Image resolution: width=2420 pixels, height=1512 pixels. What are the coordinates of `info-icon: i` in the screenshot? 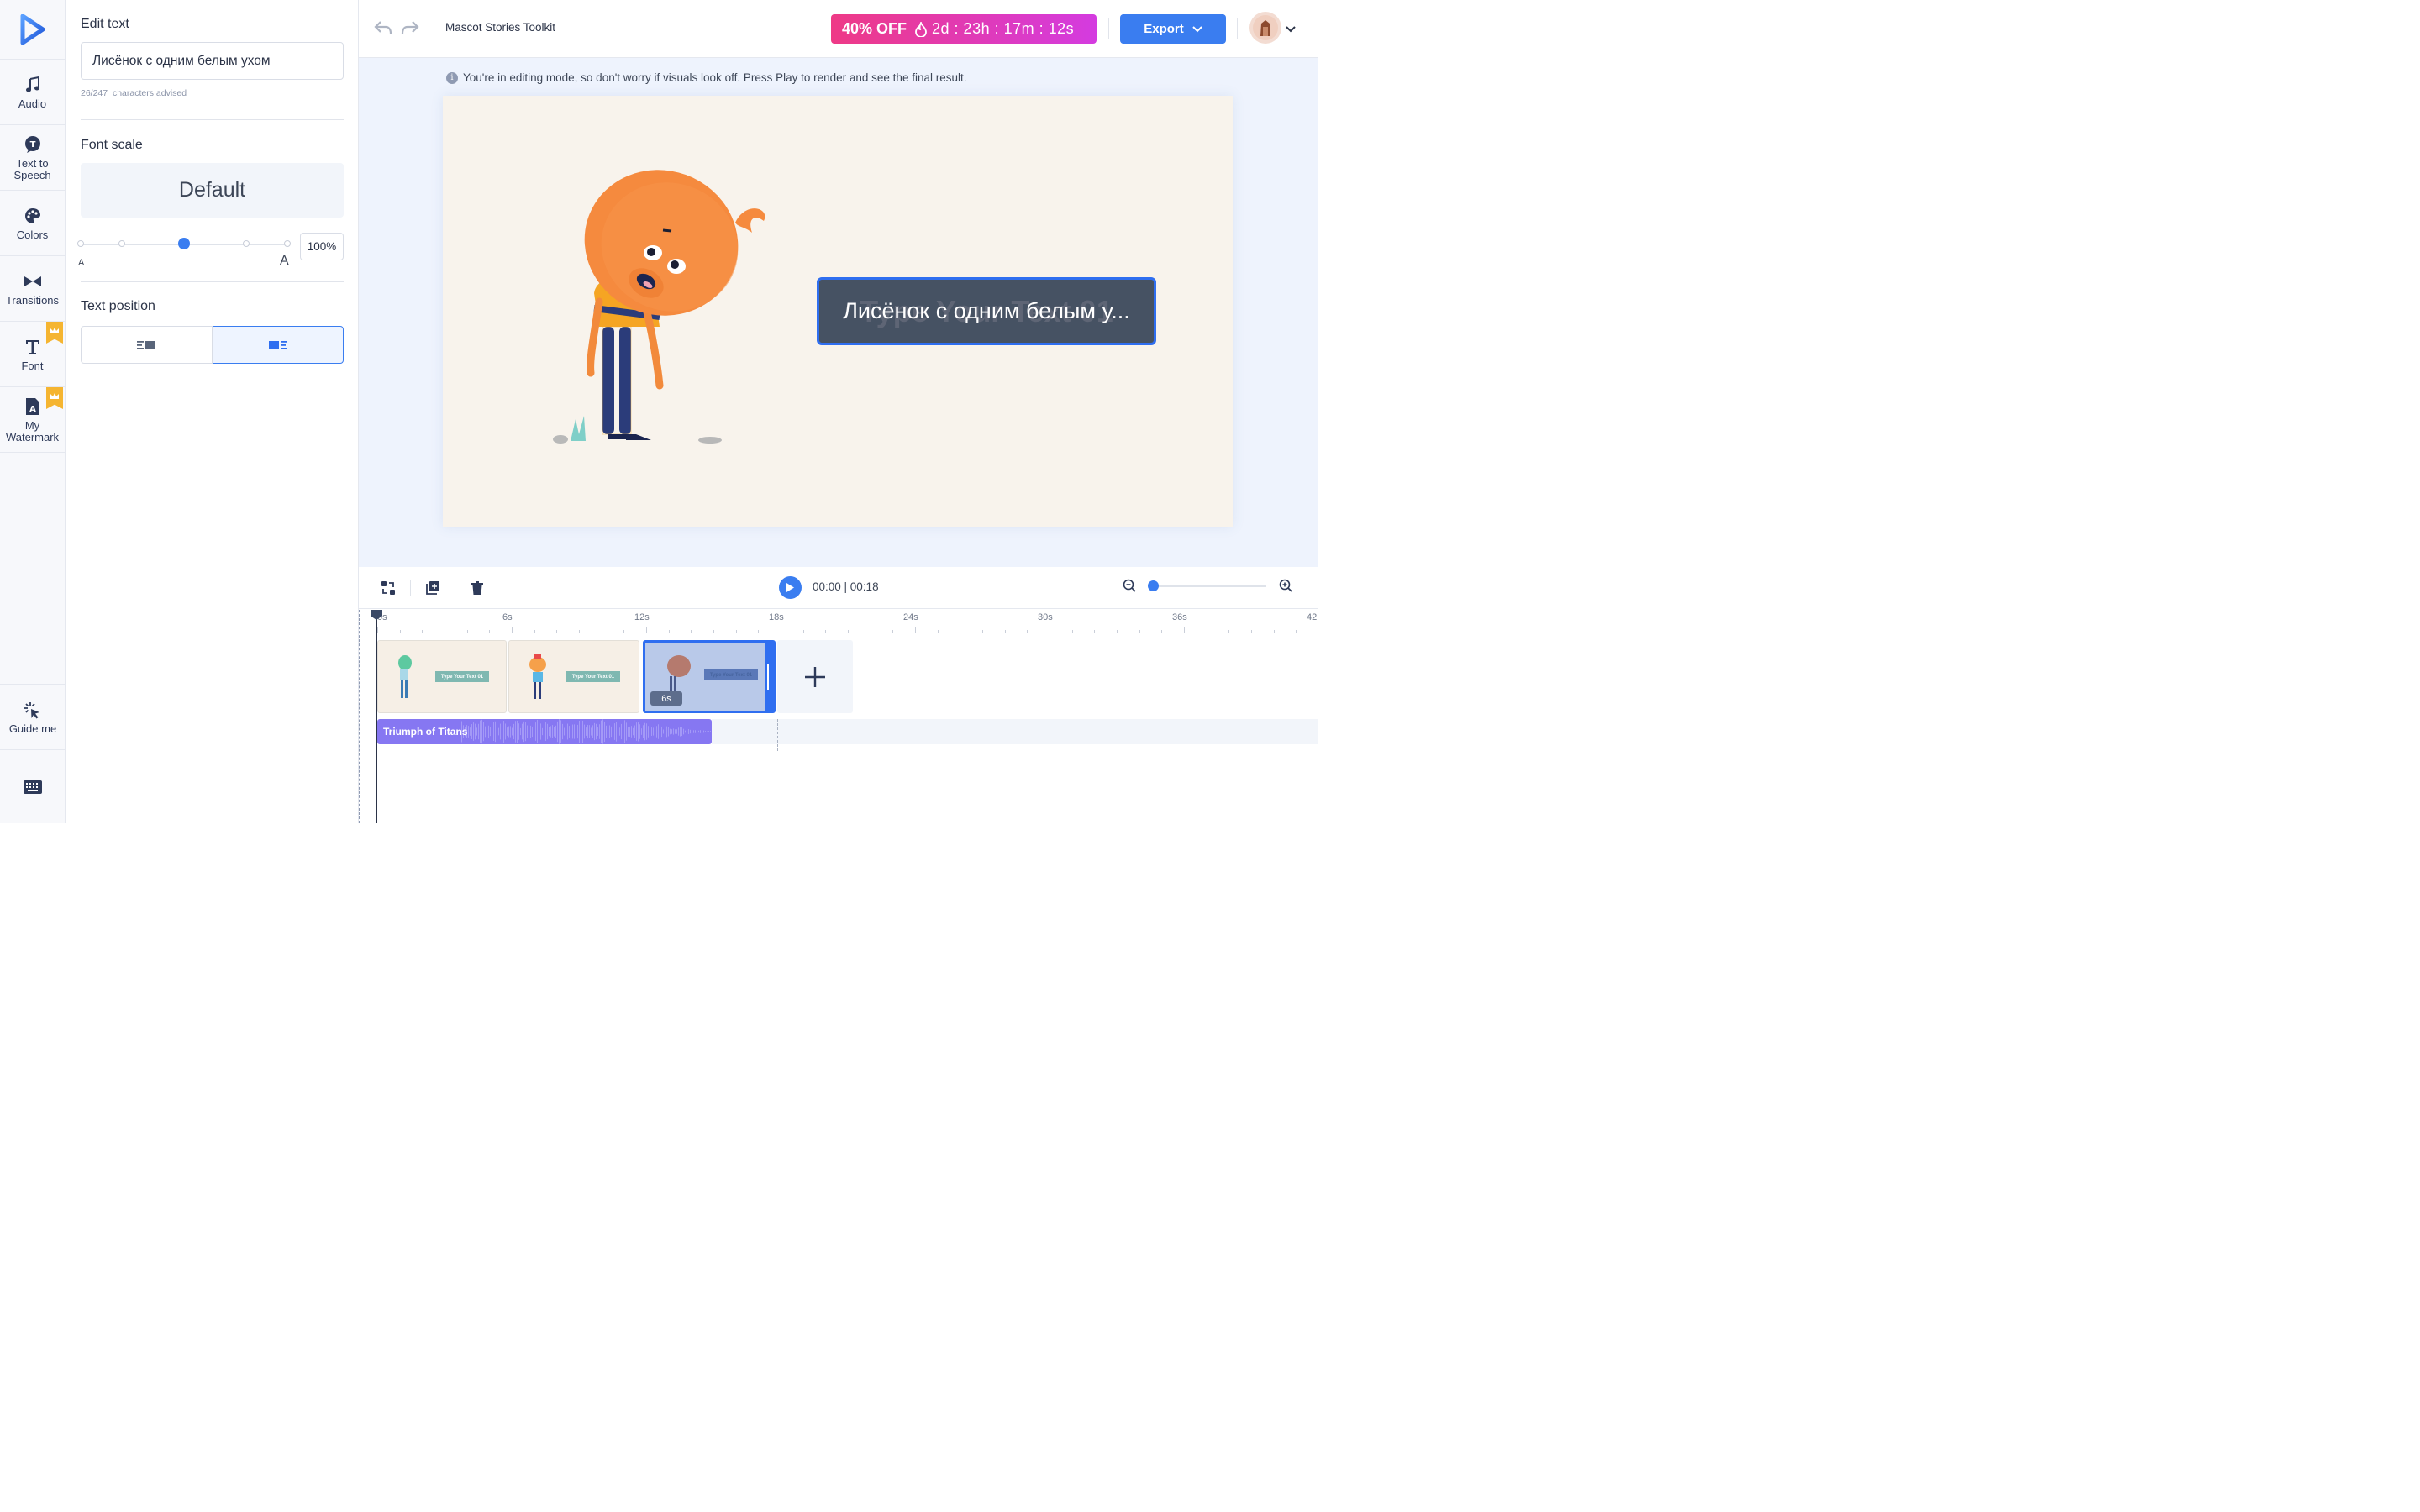 It's located at (452, 77).